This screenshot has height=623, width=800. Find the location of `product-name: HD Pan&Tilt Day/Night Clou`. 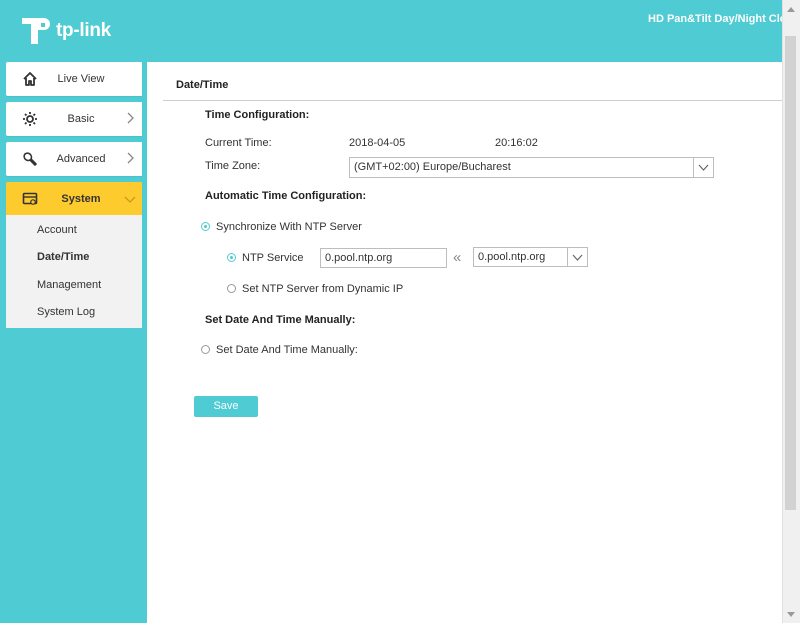

product-name: HD Pan&Tilt Day/Night Clou is located at coordinates (715, 19).